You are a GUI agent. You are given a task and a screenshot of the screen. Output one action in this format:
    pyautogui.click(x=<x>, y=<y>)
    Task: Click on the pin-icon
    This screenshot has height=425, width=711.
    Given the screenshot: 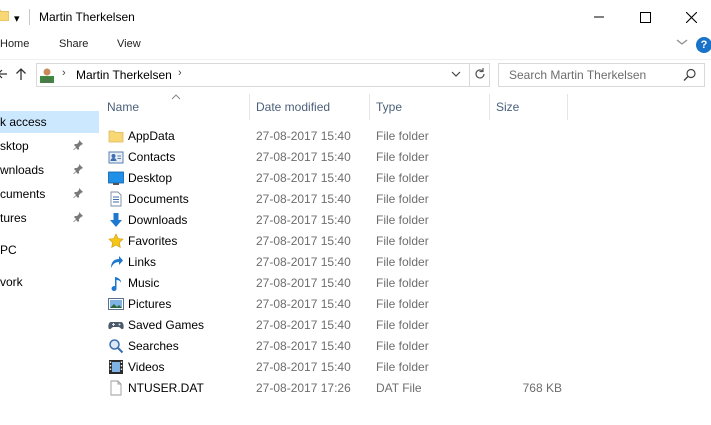 What is the action you would take?
    pyautogui.click(x=78, y=169)
    